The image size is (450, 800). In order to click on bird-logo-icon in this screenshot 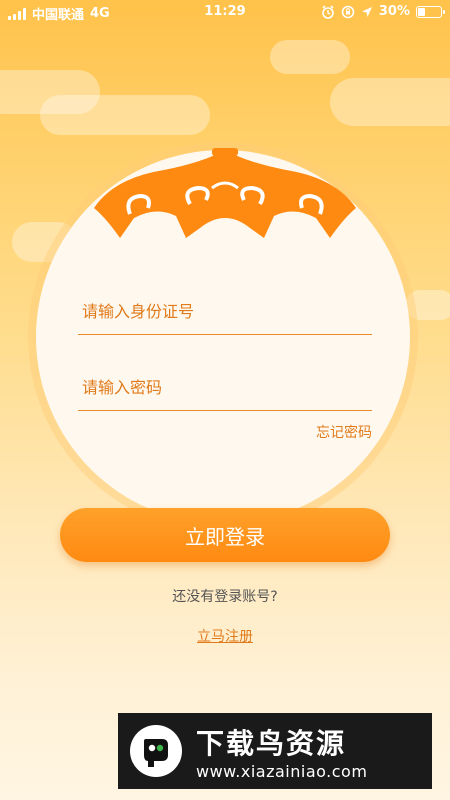, I will do `click(156, 751)`.